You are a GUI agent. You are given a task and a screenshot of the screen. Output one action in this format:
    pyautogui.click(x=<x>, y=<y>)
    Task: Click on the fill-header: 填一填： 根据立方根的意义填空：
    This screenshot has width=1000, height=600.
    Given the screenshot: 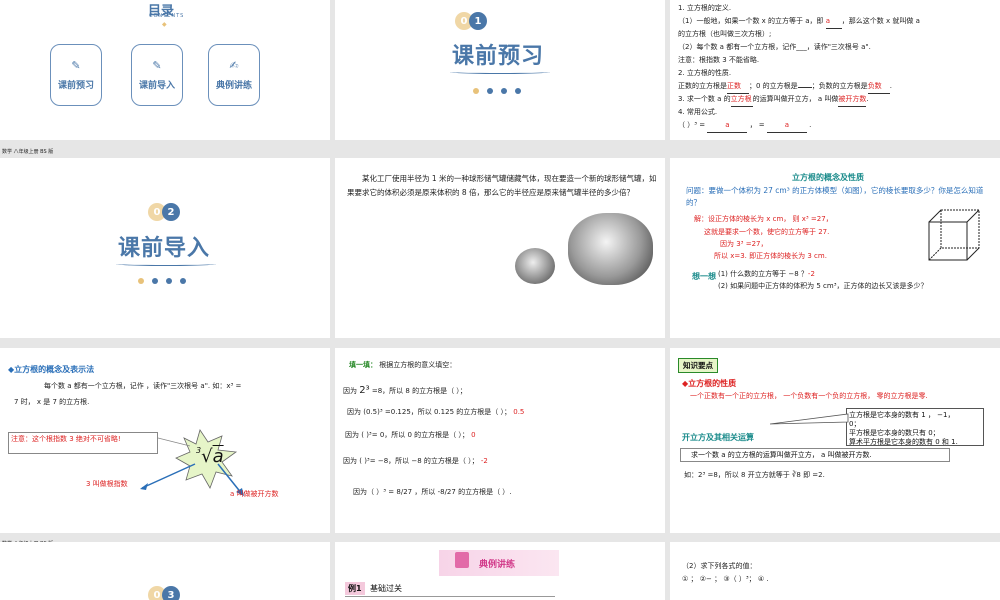 What is the action you would take?
    pyautogui.click(x=403, y=365)
    